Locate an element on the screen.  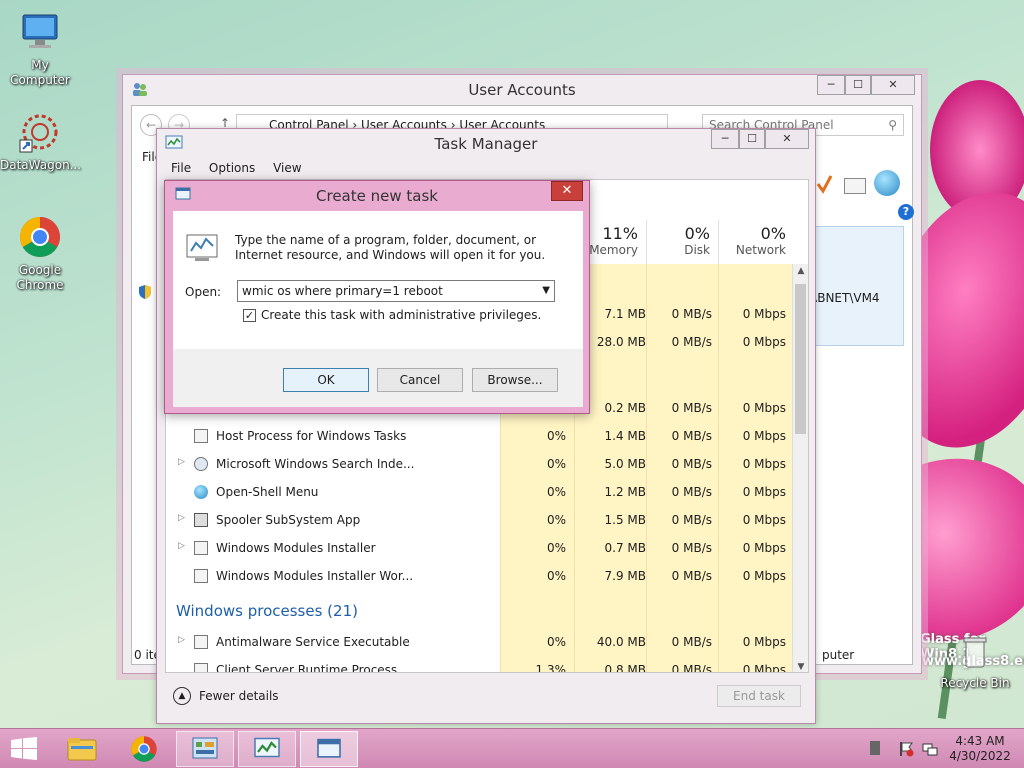
chrome-taskbar-button is located at coordinates (144, 749).